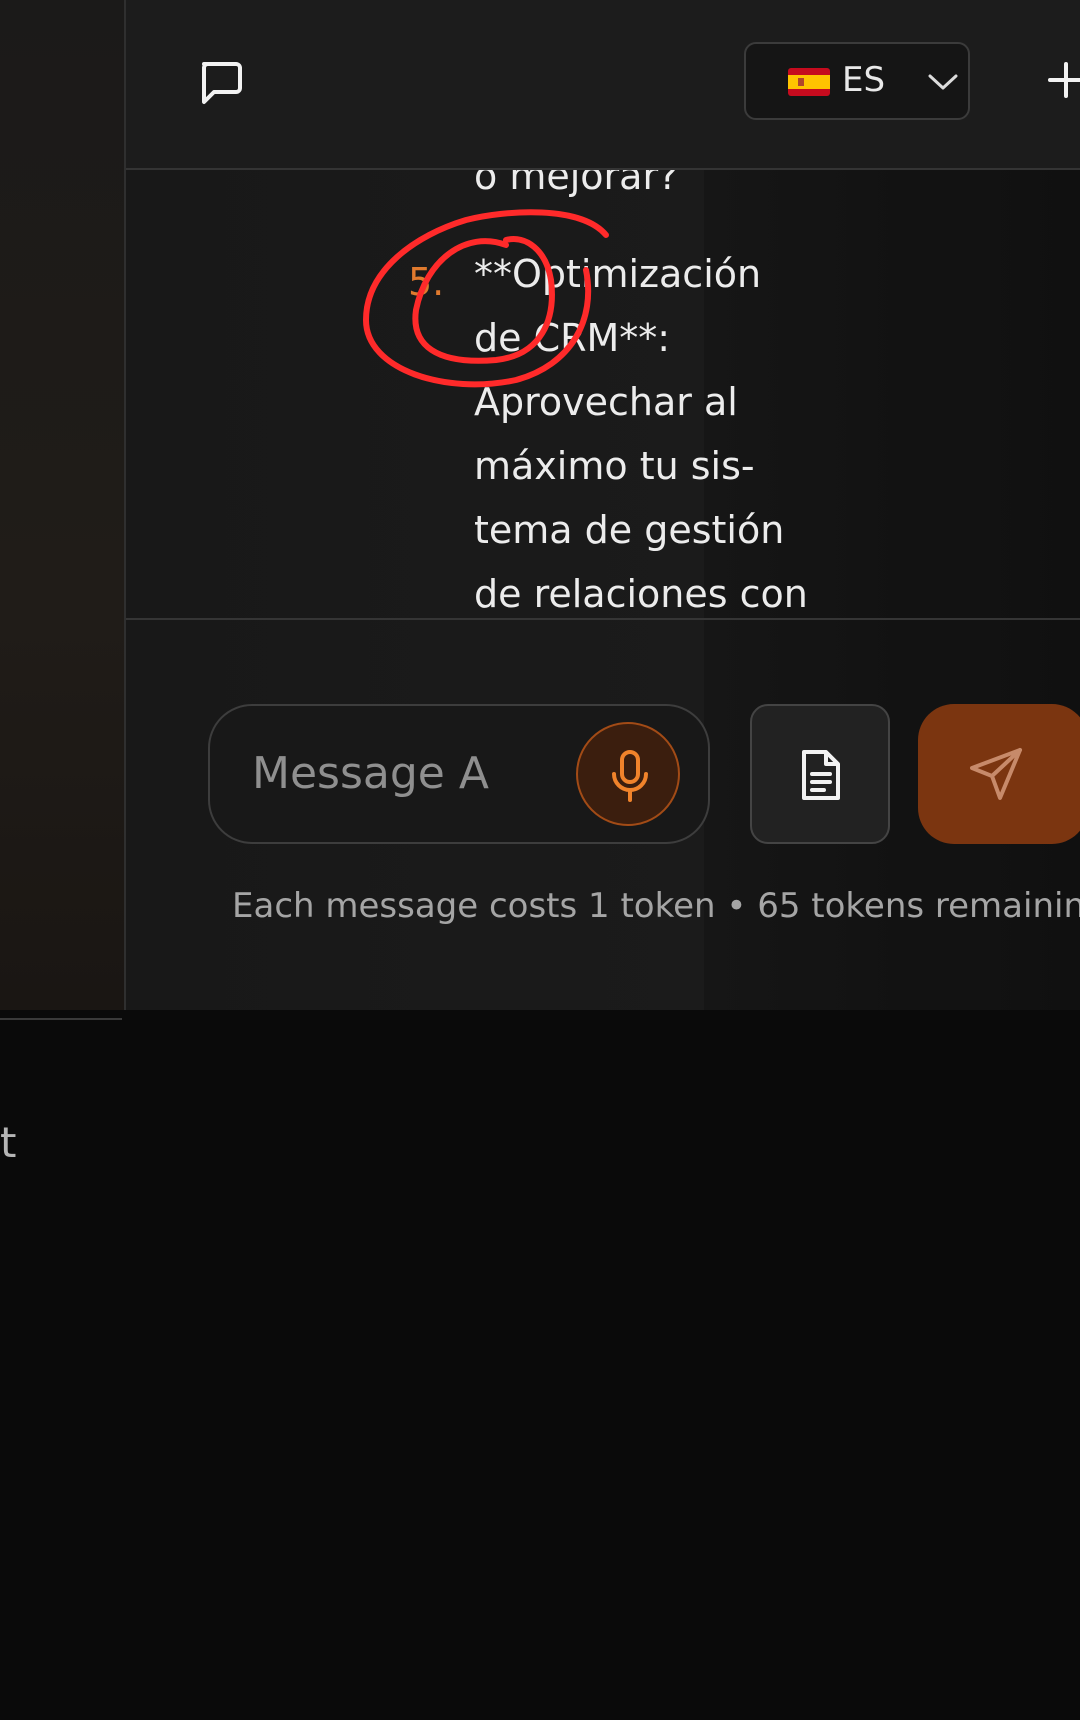  I want to click on document-icon, so click(821, 775).